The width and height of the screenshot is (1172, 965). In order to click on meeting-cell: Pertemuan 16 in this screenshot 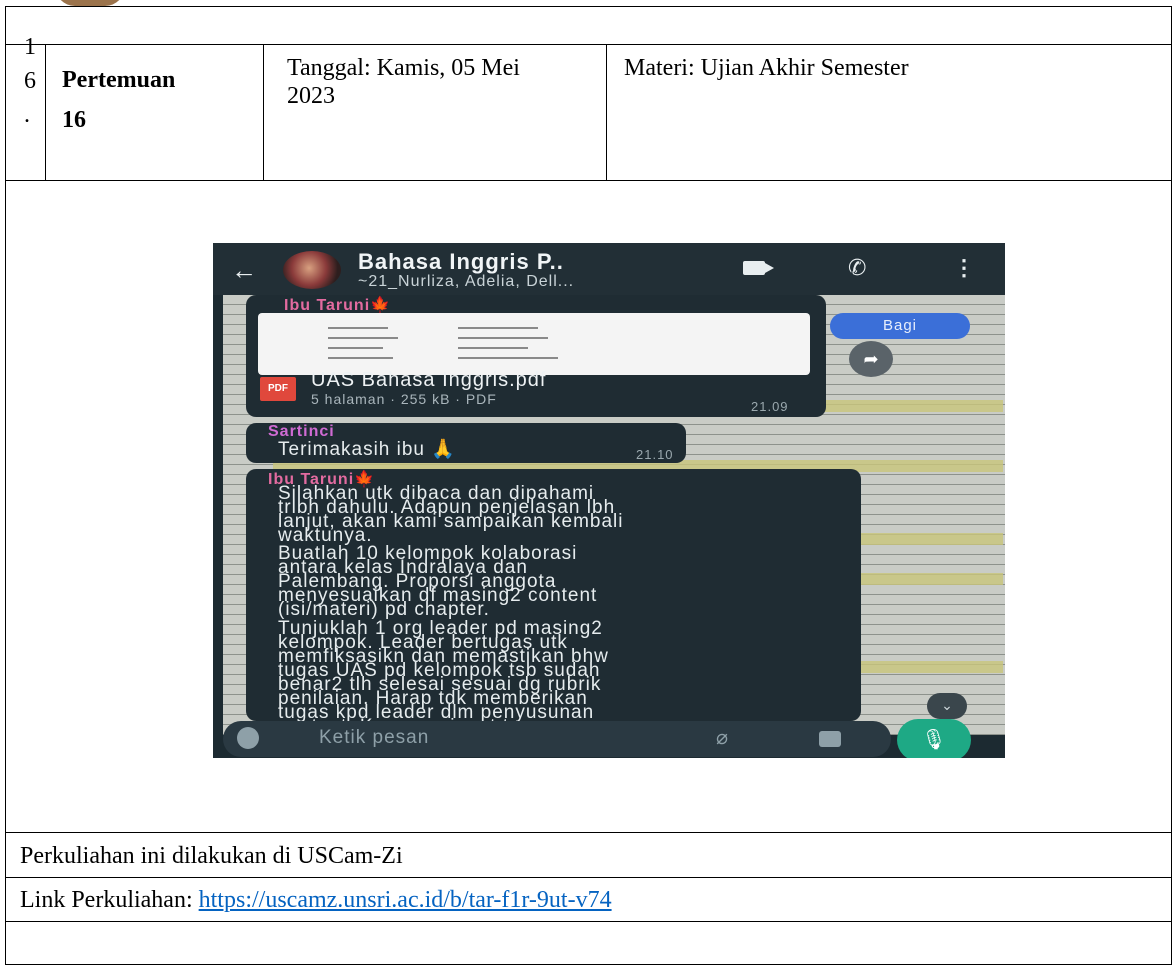, I will do `click(118, 100)`.